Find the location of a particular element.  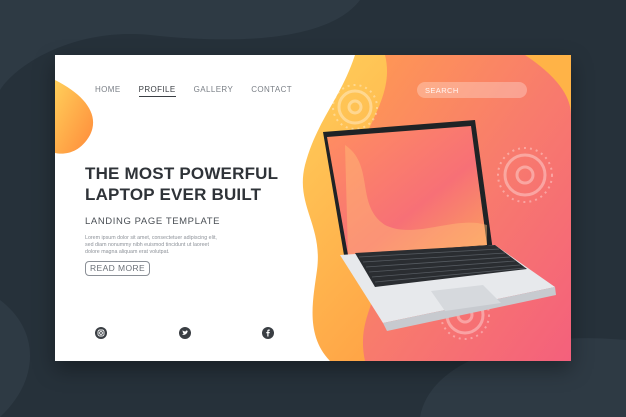

read-more-button: READ MORE is located at coordinates (118, 268).